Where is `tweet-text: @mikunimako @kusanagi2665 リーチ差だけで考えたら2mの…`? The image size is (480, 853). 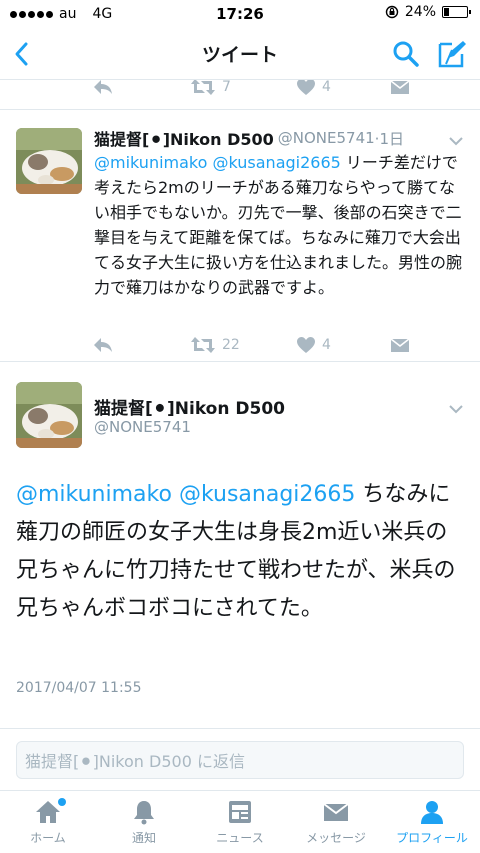 tweet-text: @mikunimako @kusanagi2665 リーチ差だけで考えたら2mの… is located at coordinates (281, 225).